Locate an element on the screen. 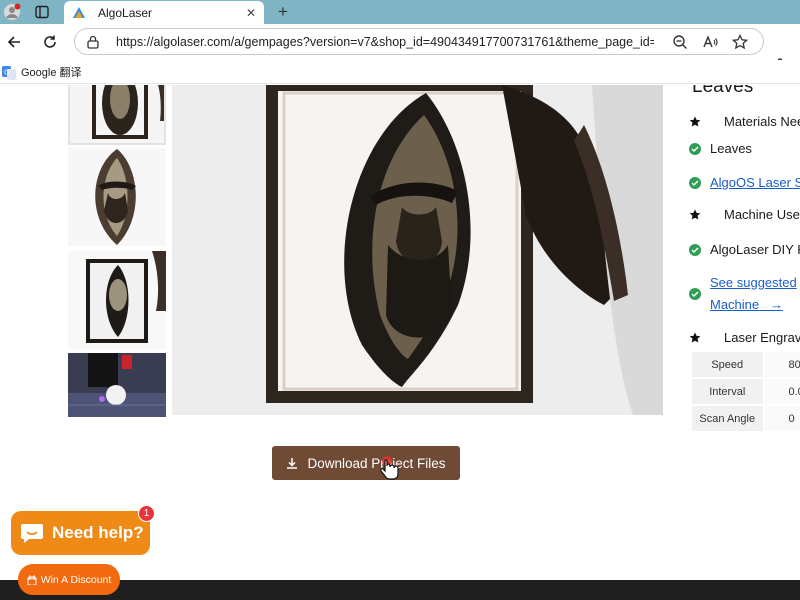 This screenshot has height=600, width=800. table-row: Speed 80 is located at coordinates (746, 364).